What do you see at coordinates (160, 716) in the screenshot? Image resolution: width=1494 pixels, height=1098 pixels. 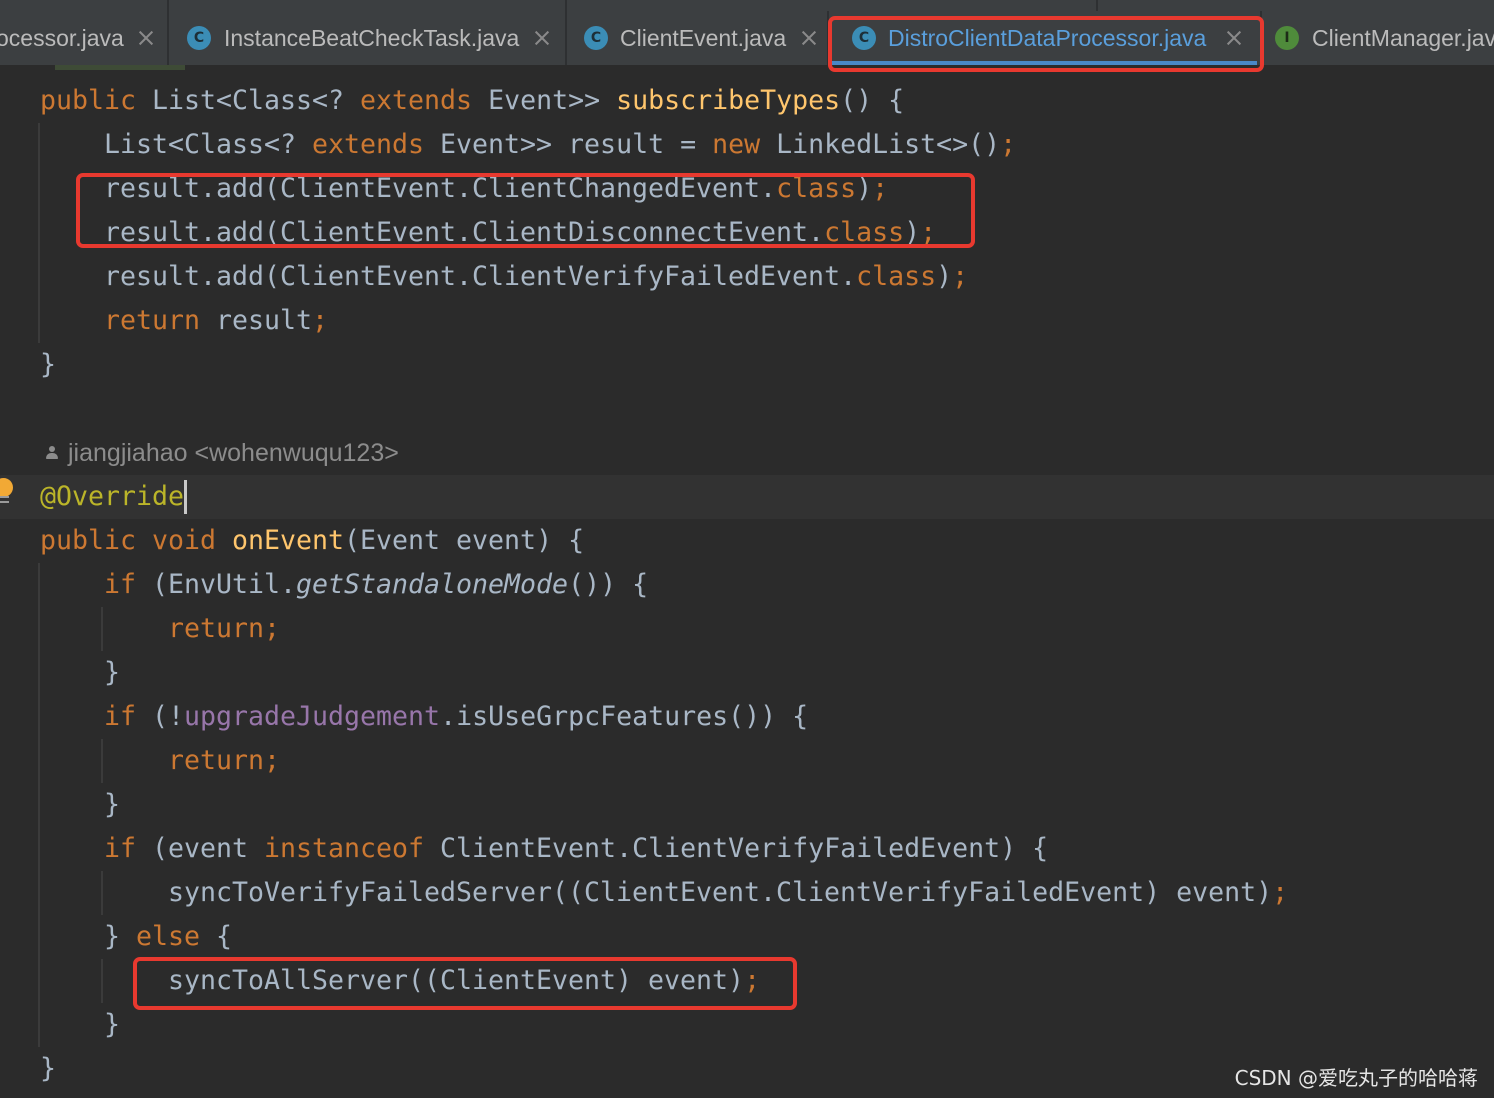 I see `code-text: (!` at bounding box center [160, 716].